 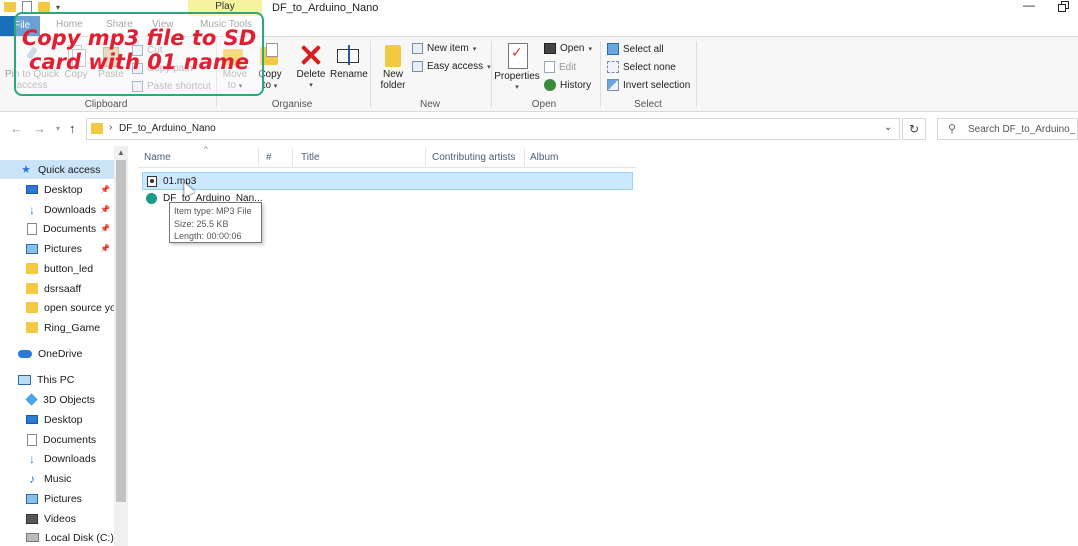 I want to click on rename-icon, so click(x=348, y=55).